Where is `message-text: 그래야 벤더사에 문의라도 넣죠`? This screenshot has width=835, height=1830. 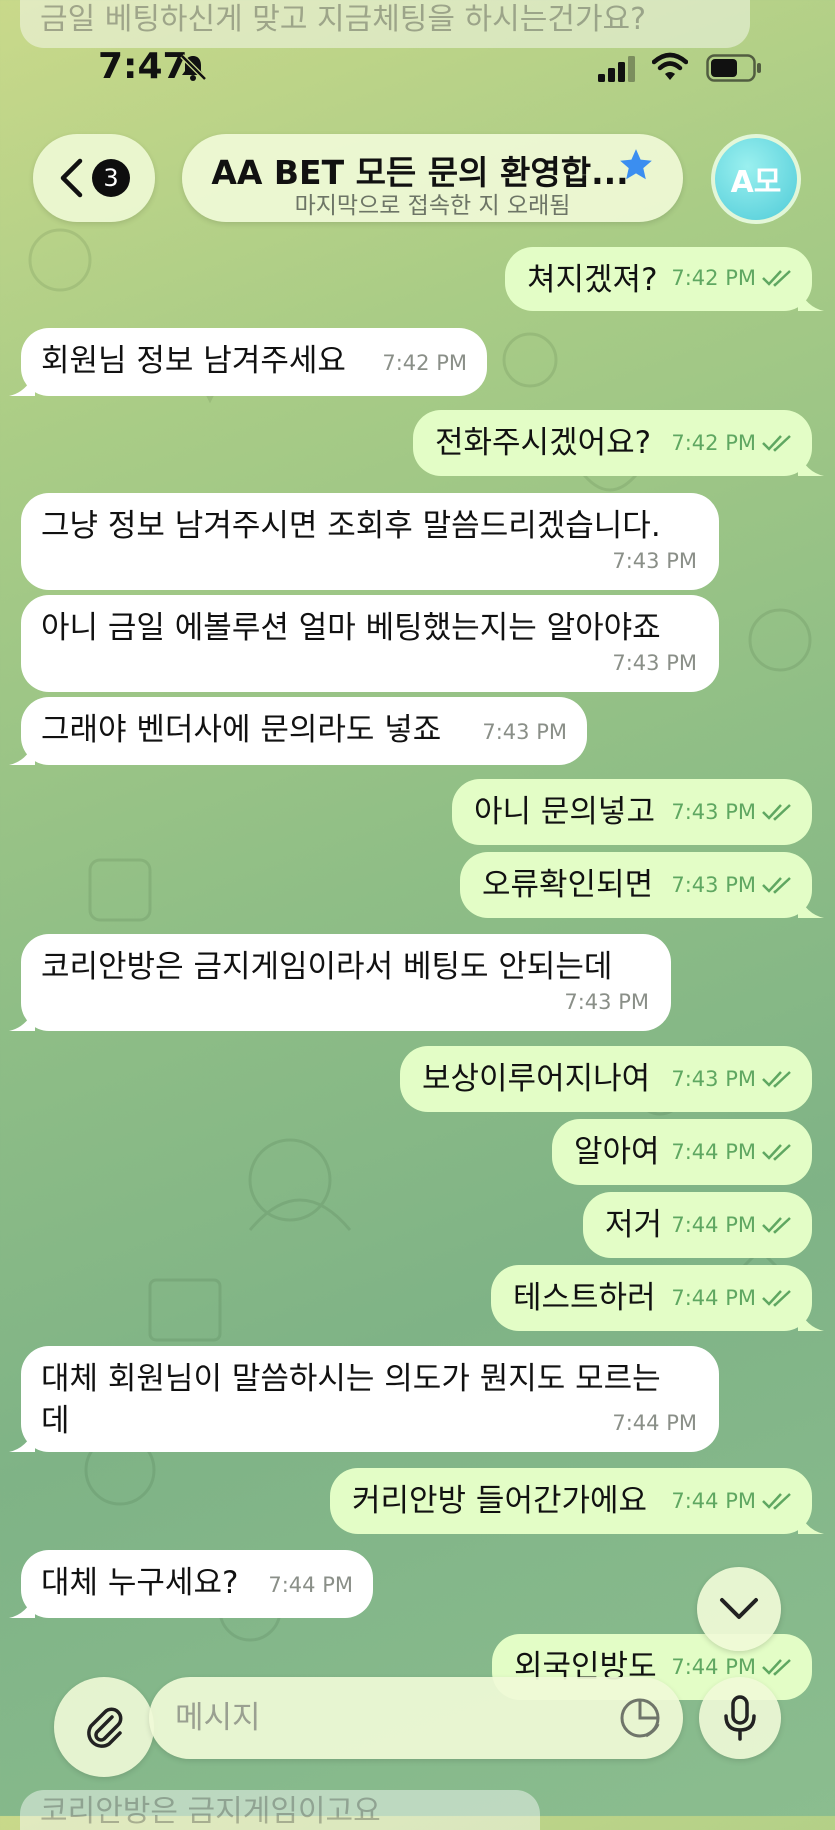
message-text: 그래야 벤더사에 문의라도 넣죠 is located at coordinates (241, 730).